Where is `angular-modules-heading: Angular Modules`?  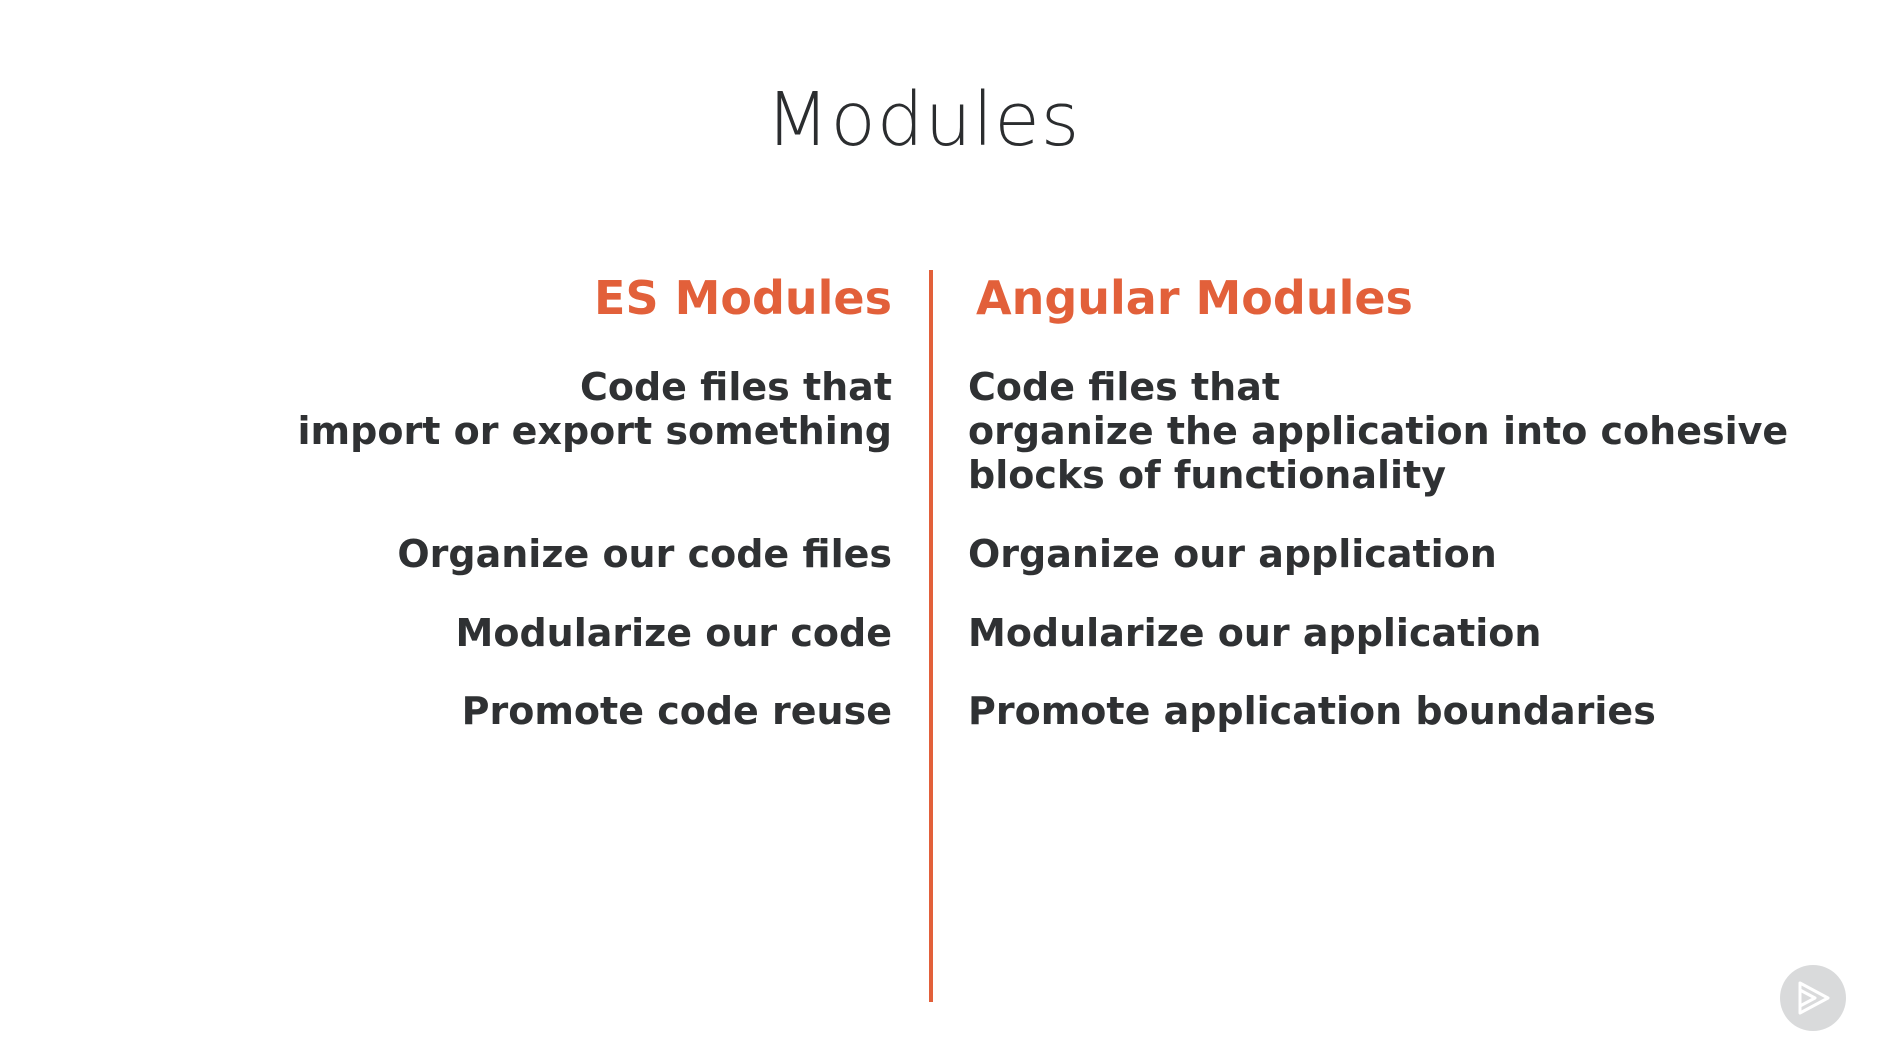 angular-modules-heading: Angular Modules is located at coordinates (1194, 298).